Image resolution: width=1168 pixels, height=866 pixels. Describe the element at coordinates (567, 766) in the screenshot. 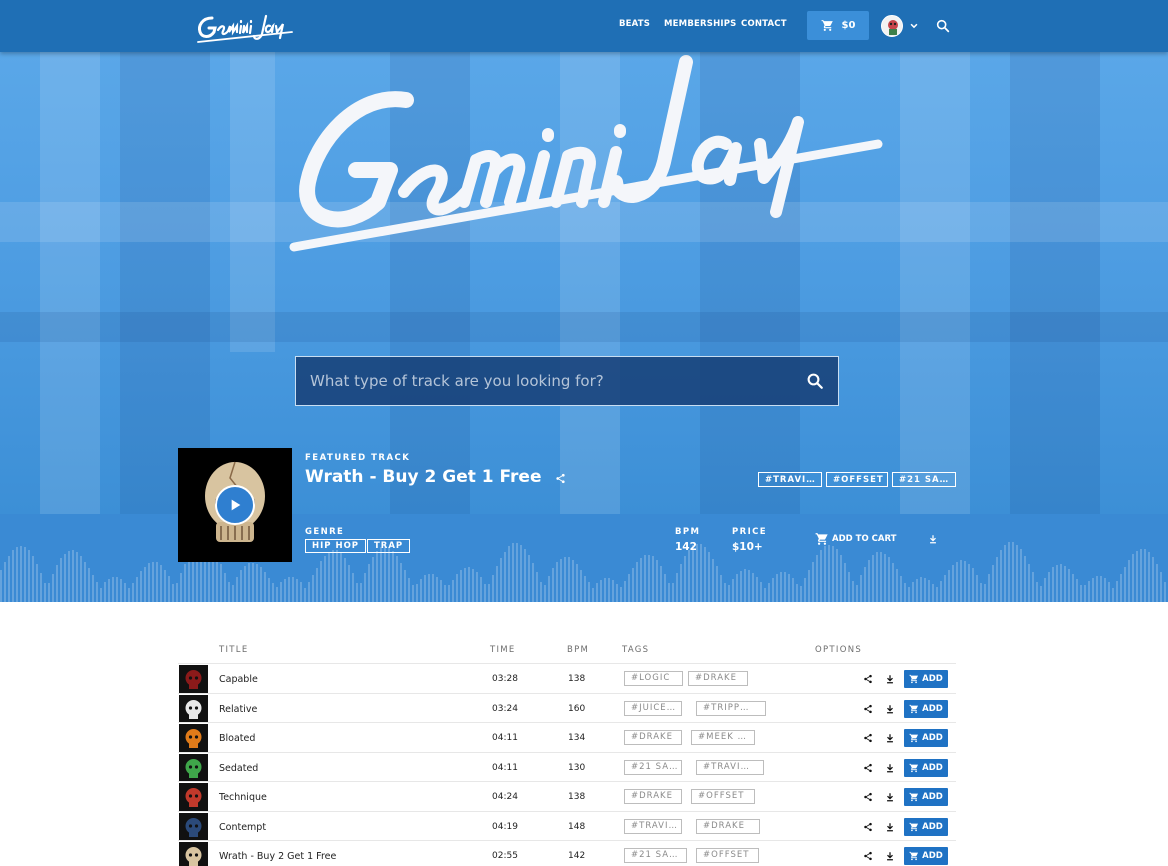

I see `table-row: Sedated 04:11 130 #21 SA… #TRAVI… ADD` at that location.